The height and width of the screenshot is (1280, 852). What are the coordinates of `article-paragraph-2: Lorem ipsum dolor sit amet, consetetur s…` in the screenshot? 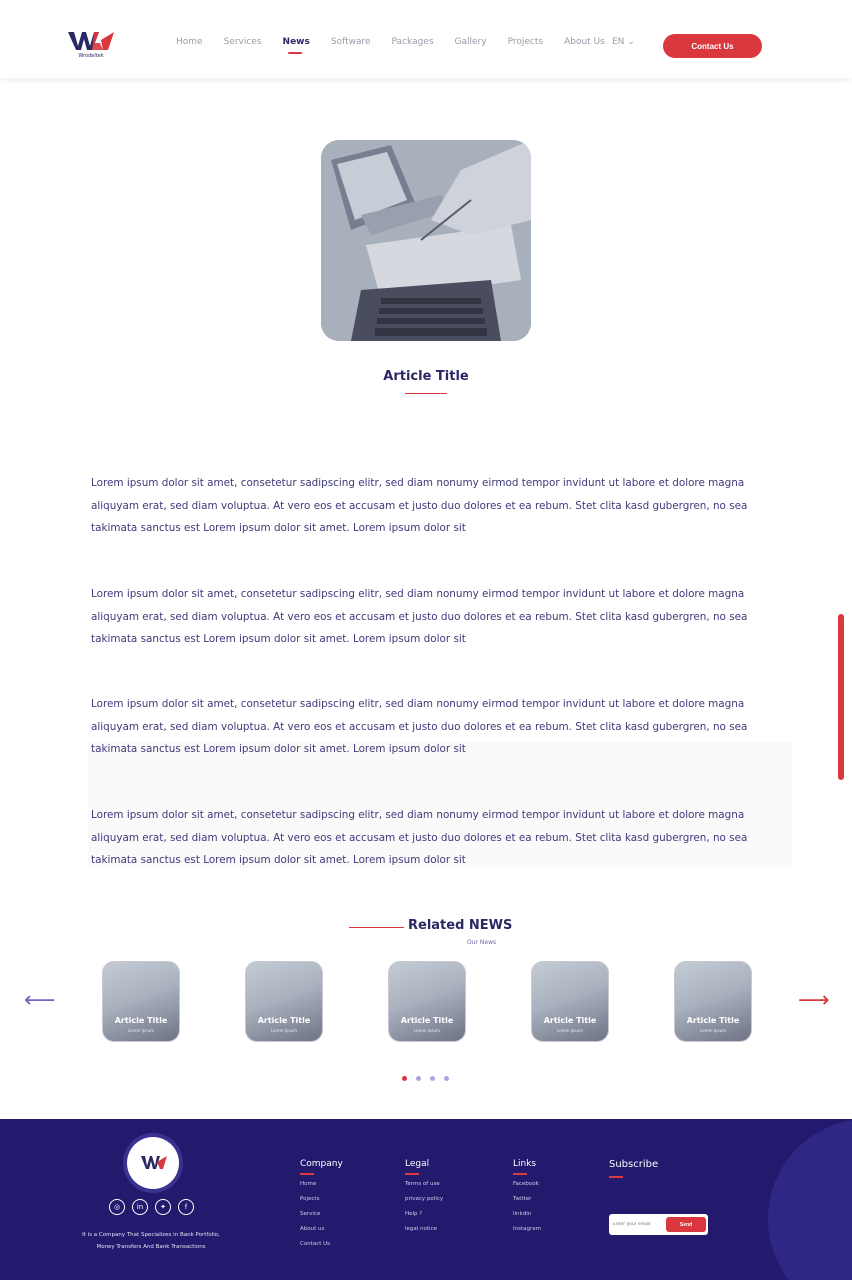 It's located at (419, 616).